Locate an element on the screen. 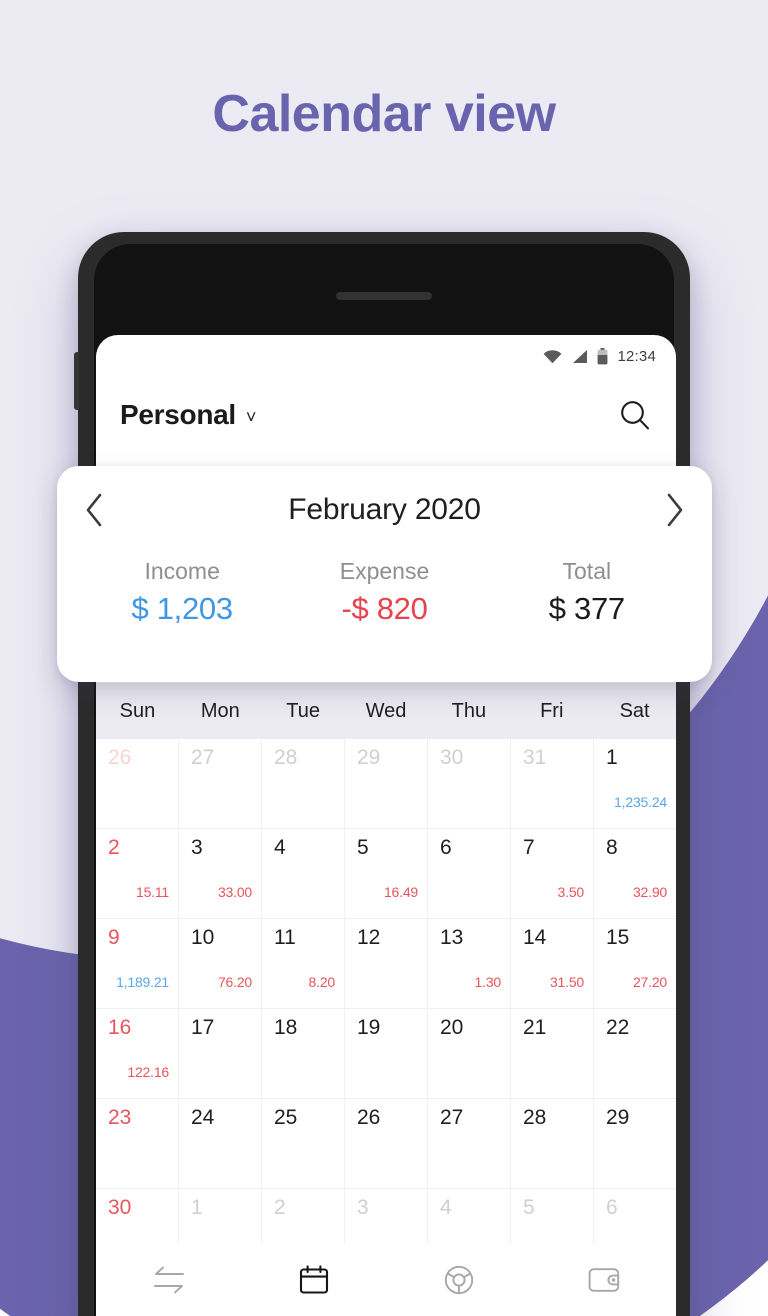  nav-transfers is located at coordinates (168, 1280).